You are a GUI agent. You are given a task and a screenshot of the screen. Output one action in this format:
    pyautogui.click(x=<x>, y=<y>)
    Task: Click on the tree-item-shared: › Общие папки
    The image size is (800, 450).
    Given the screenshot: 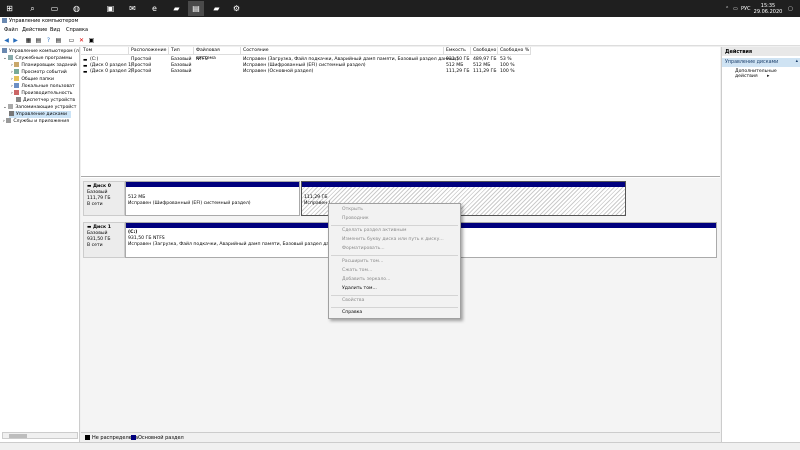 What is the action you would take?
    pyautogui.click(x=32, y=79)
    